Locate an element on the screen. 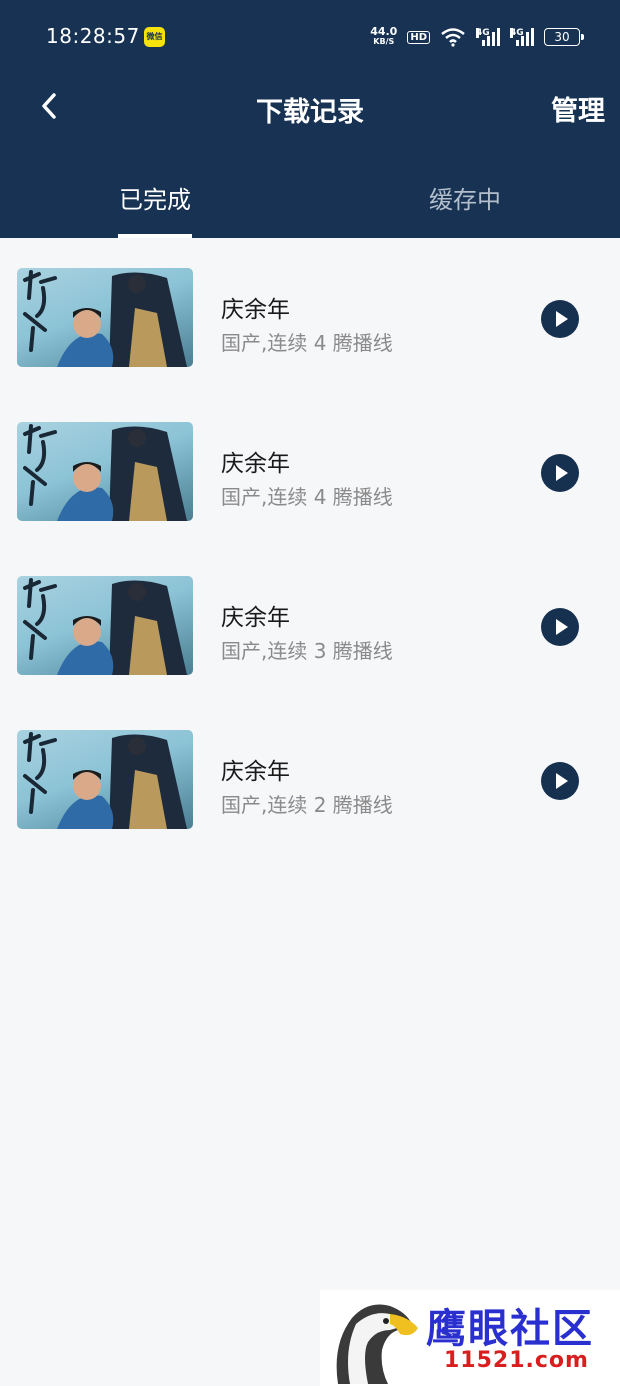 This screenshot has height=1386, width=620. video-meta: 国产,连续 3 腾播线 is located at coordinates (307, 651).